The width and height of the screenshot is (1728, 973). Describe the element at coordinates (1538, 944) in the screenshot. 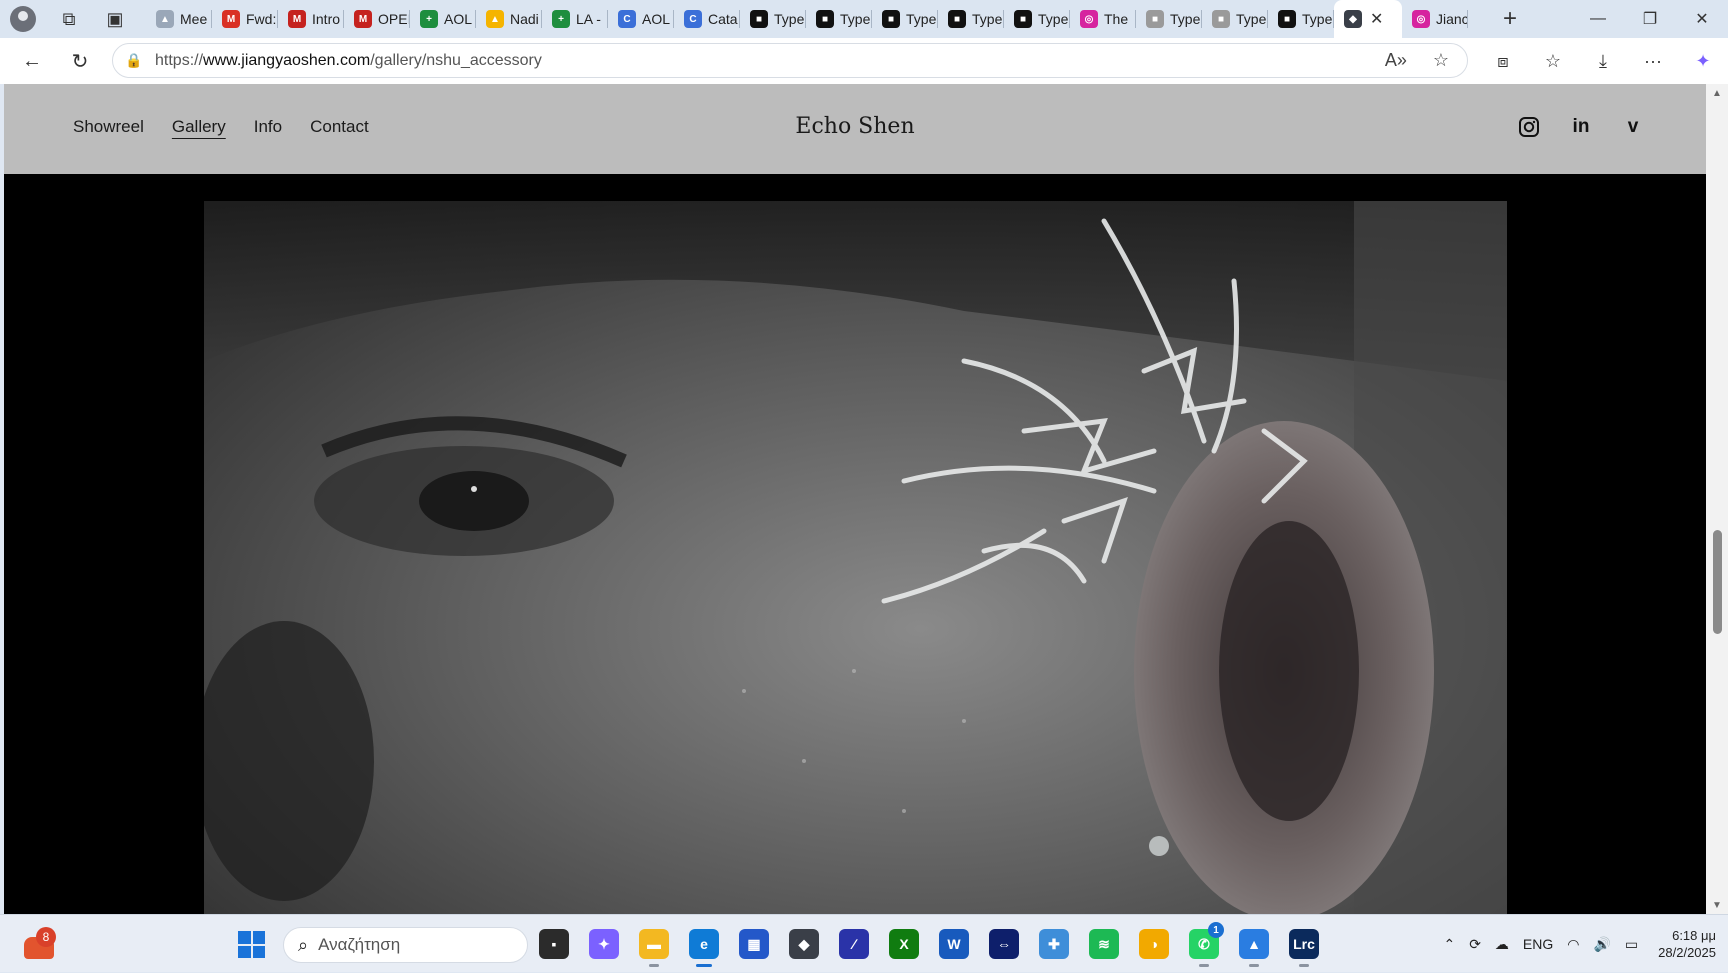

I see `language-indicator: ENG` at that location.